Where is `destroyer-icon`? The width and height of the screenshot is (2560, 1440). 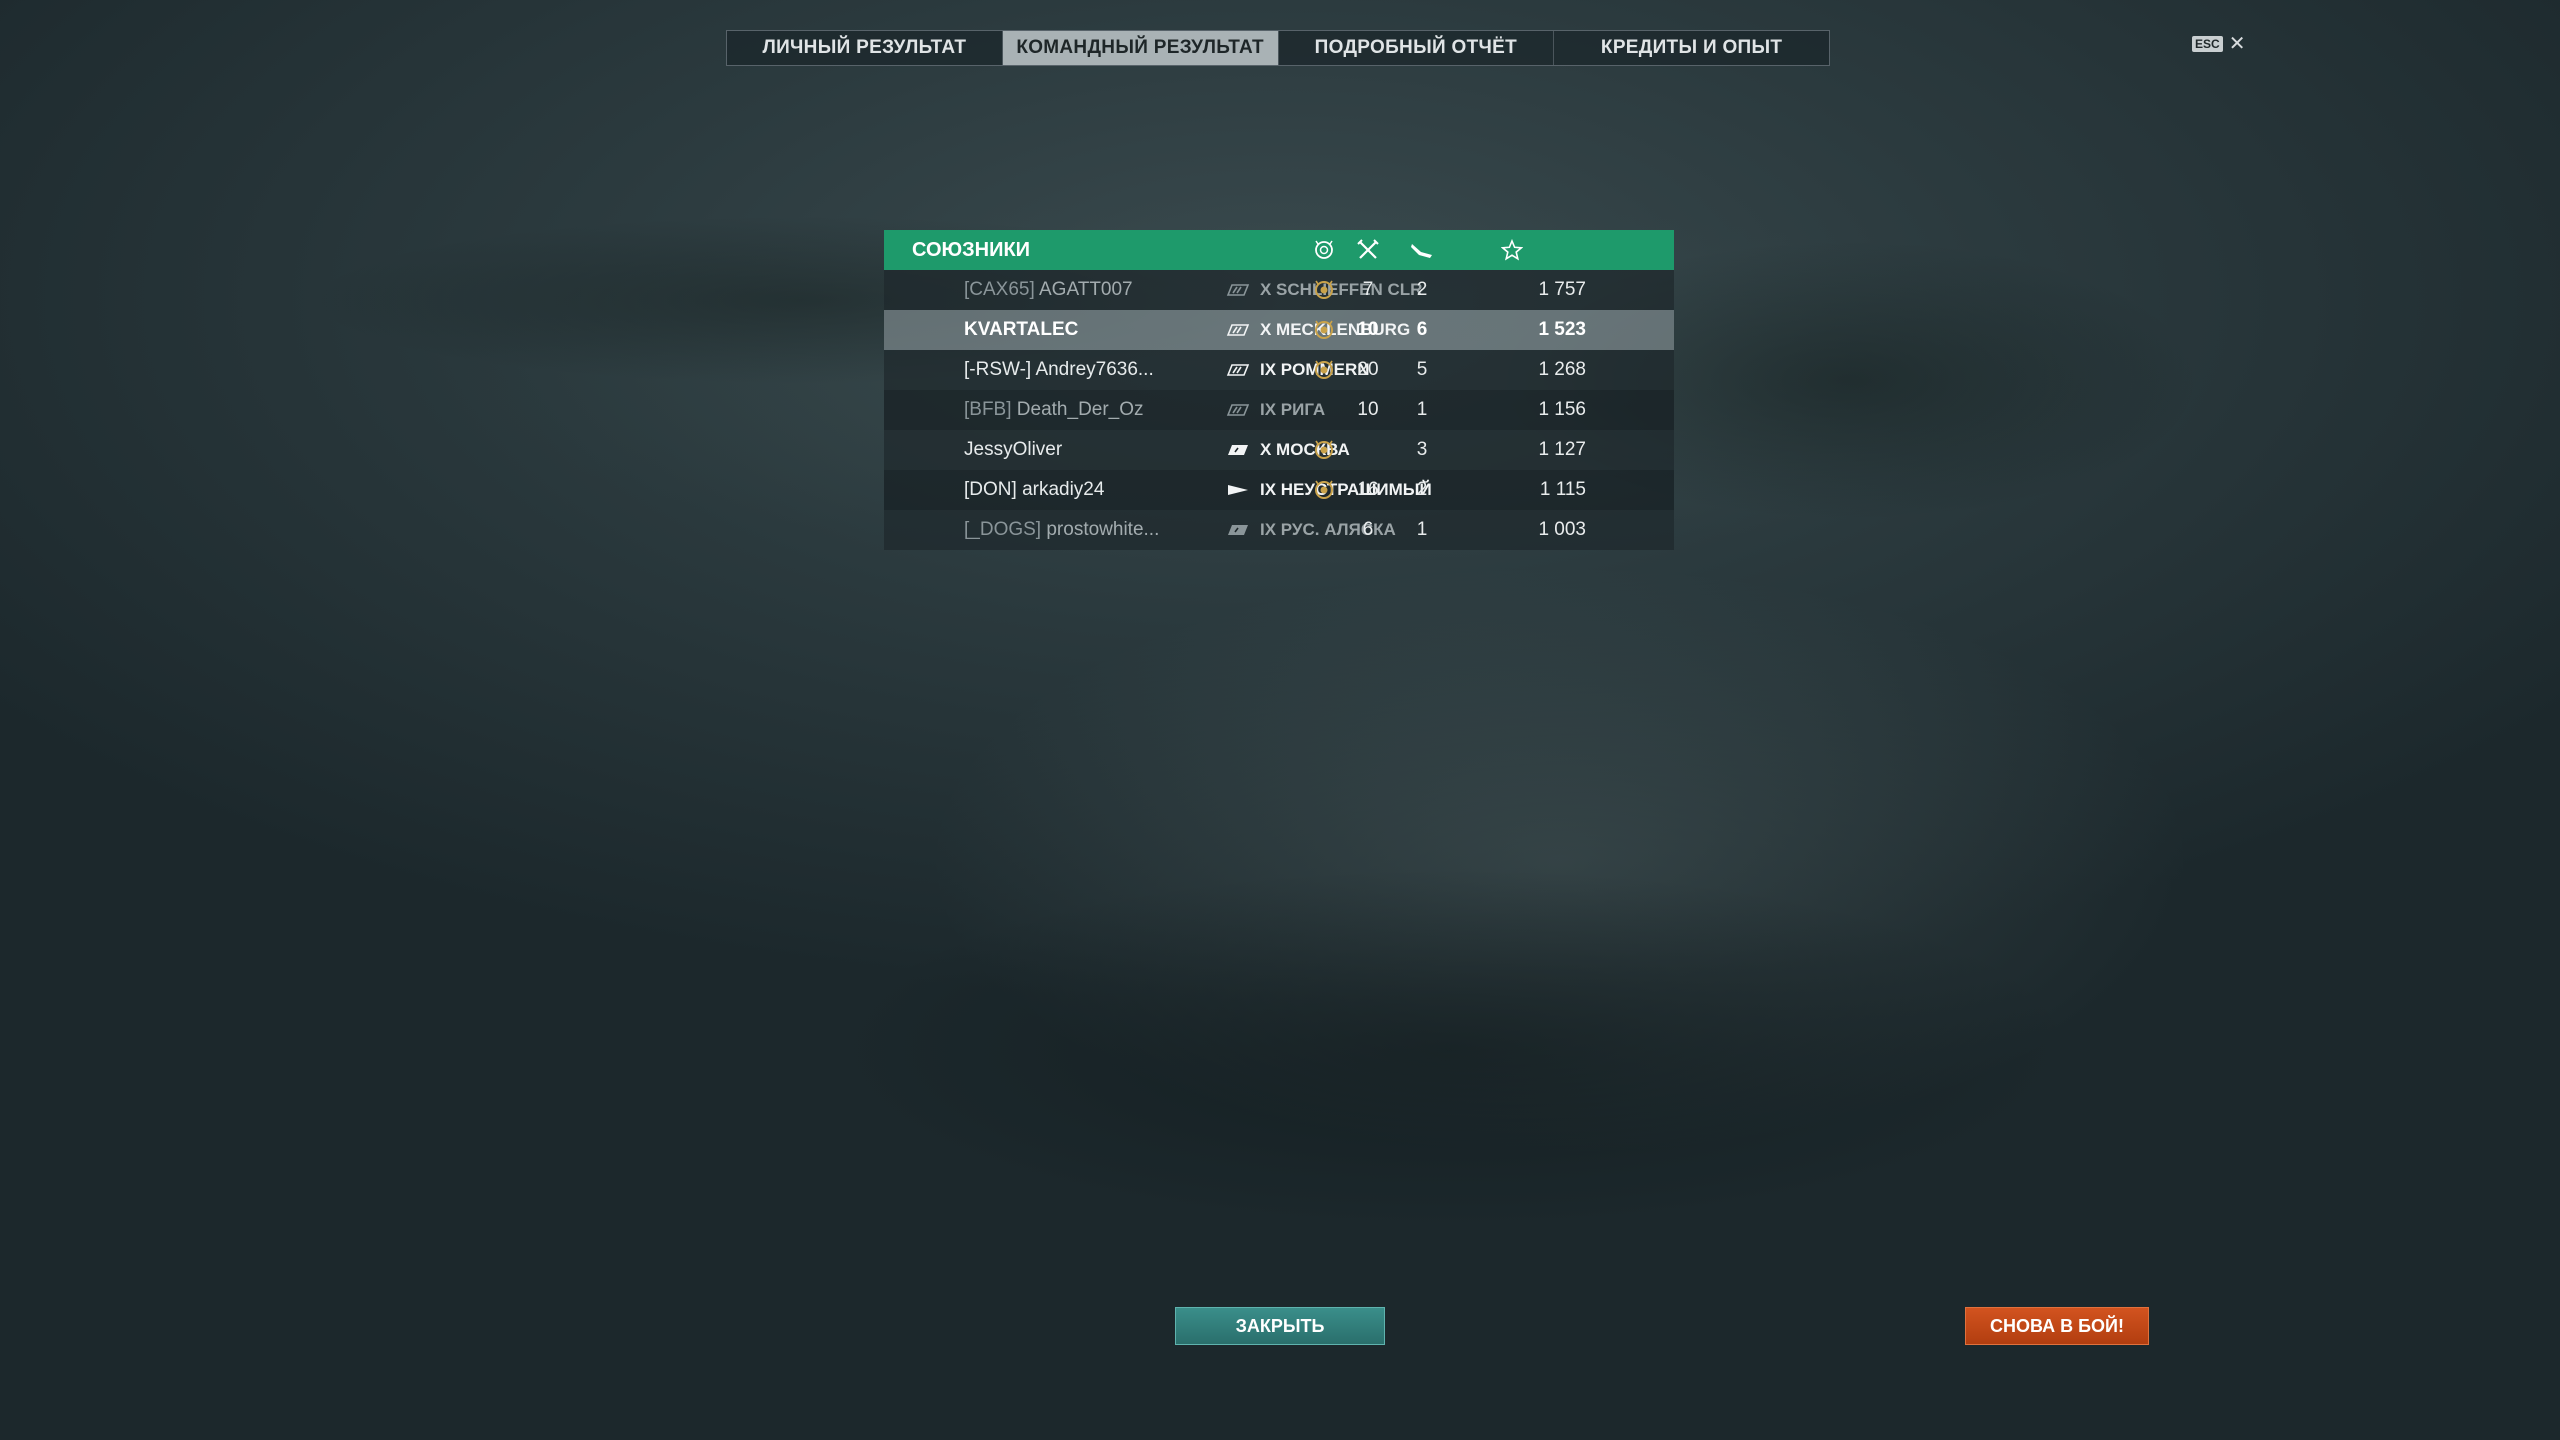
destroyer-icon is located at coordinates (1238, 490).